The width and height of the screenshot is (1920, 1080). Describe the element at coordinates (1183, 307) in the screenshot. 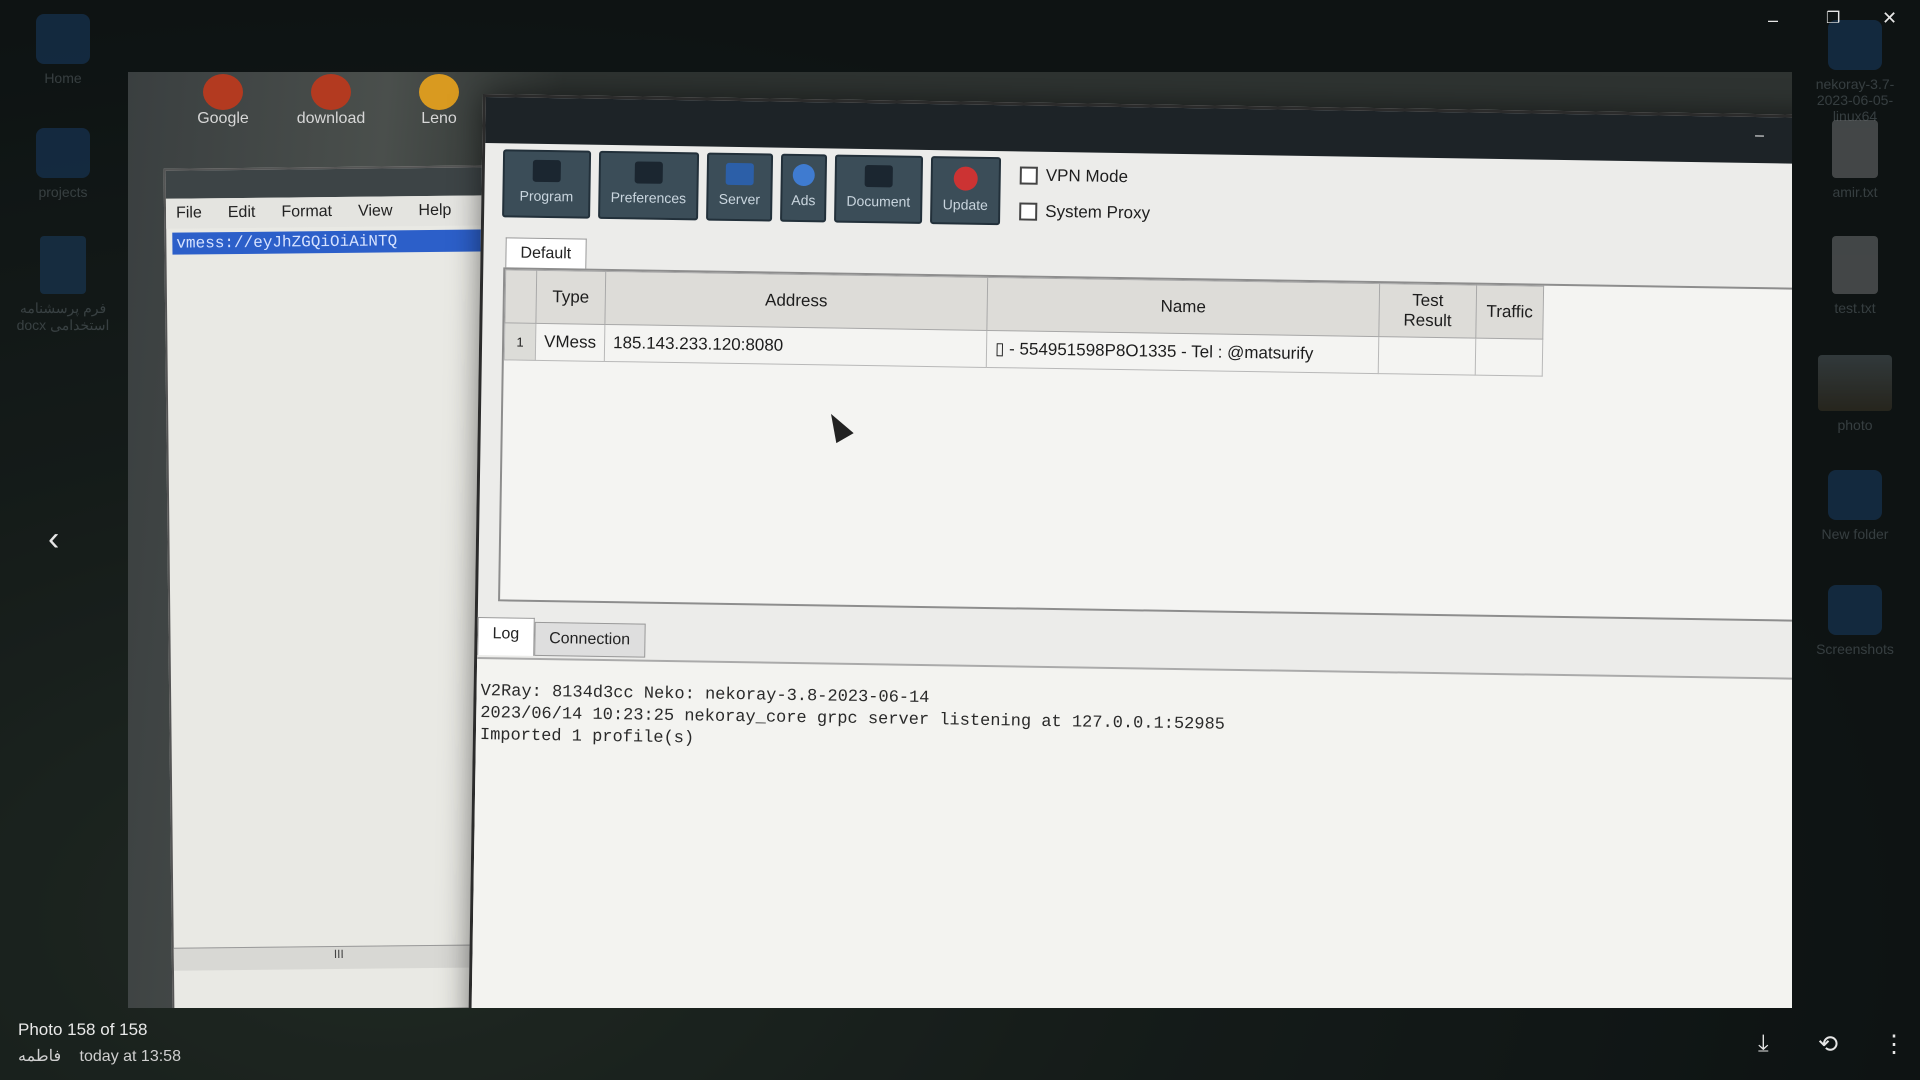

I see `column-name: Name` at that location.